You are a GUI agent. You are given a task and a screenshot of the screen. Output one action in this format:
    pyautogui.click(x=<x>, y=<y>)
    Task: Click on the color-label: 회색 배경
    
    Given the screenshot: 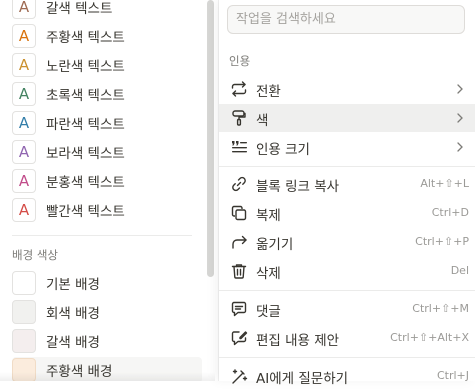 What is the action you would take?
    pyautogui.click(x=73, y=314)
    